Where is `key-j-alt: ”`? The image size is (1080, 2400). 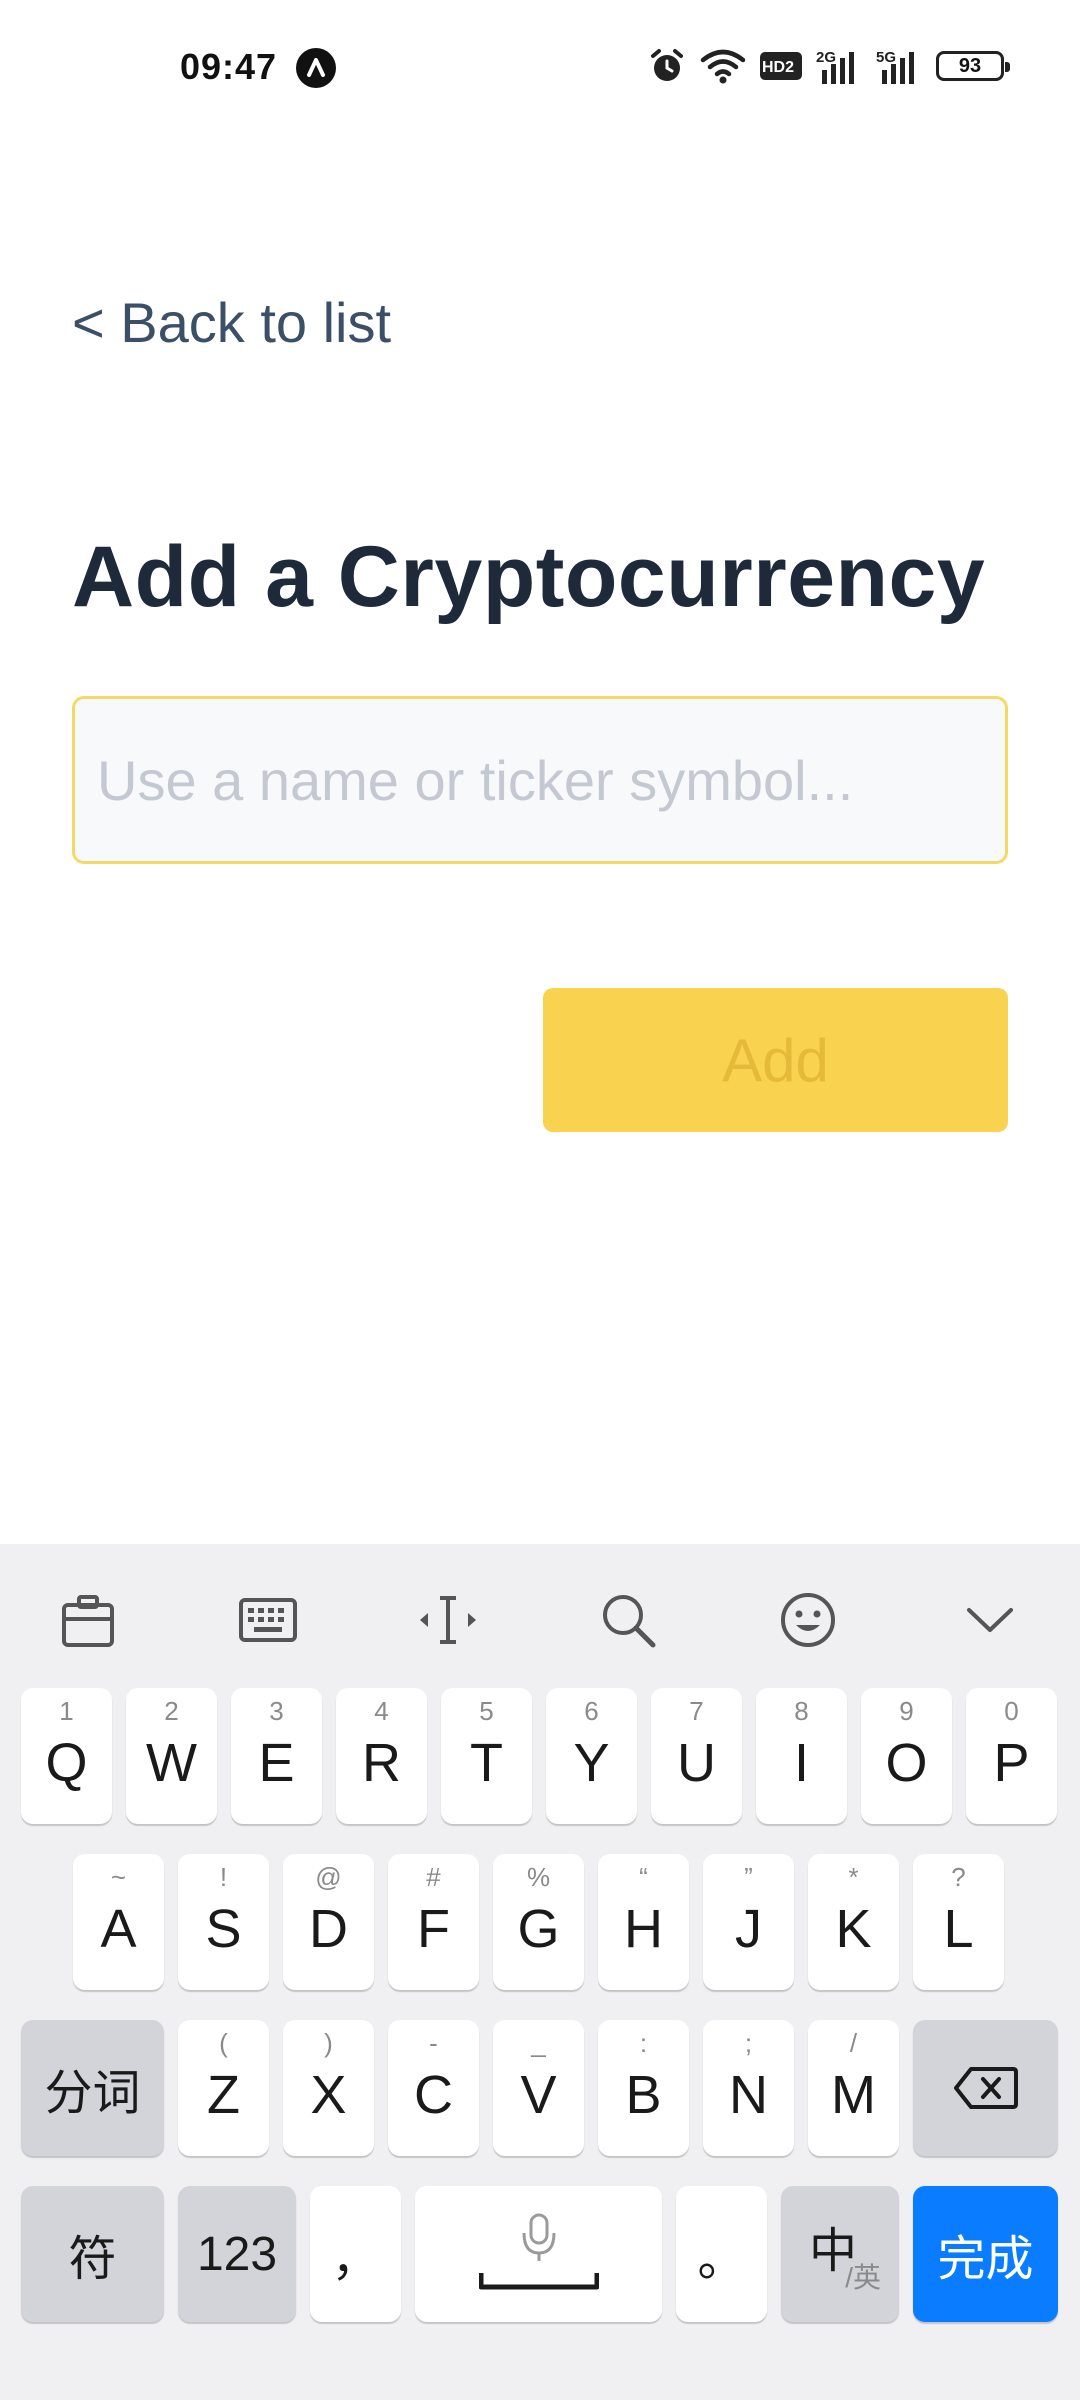
key-j-alt: ” is located at coordinates (748, 1877).